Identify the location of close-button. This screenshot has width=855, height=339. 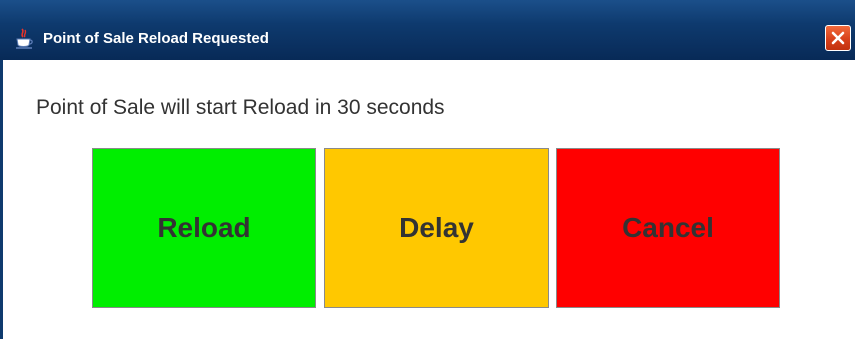
(838, 38).